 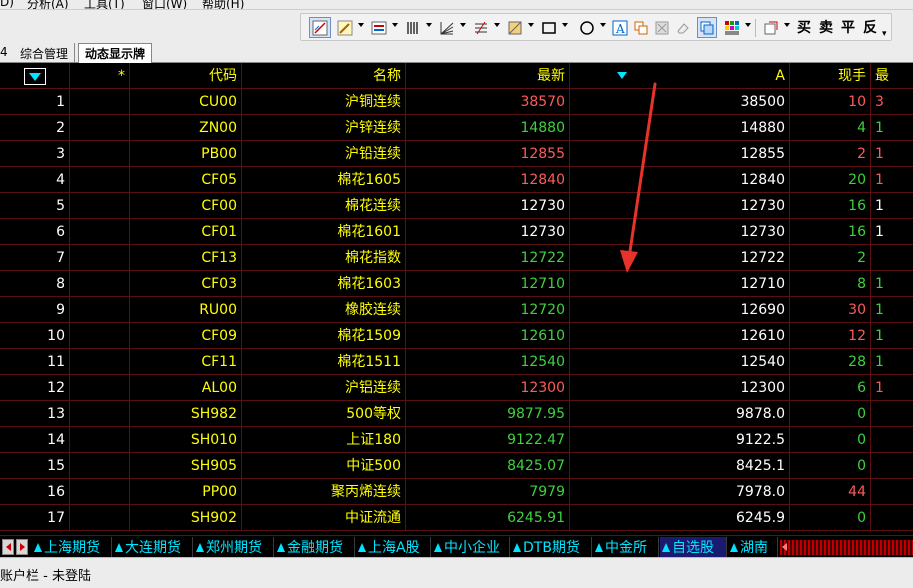 I want to click on row-code: RU00, so click(x=186, y=310).